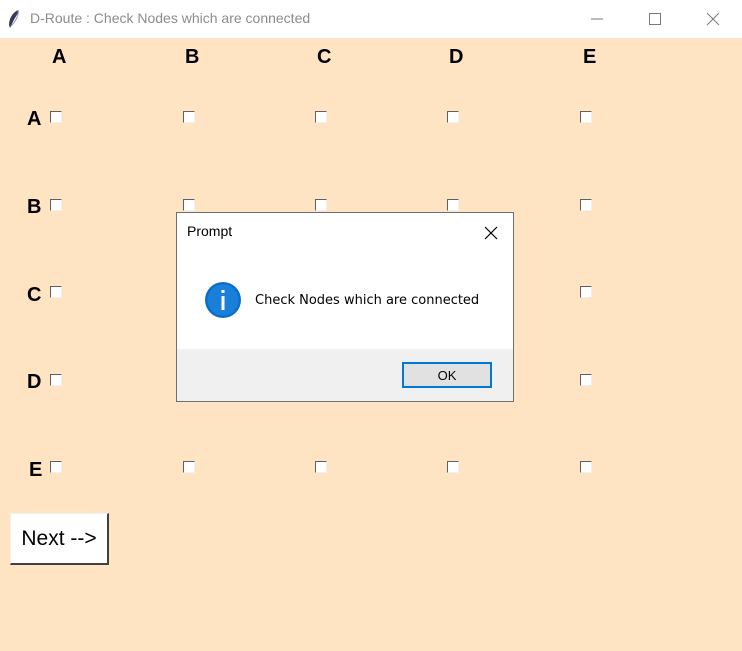 The width and height of the screenshot is (742, 651). Describe the element at coordinates (321, 205) in the screenshot. I see `checkbox-b-c` at that location.